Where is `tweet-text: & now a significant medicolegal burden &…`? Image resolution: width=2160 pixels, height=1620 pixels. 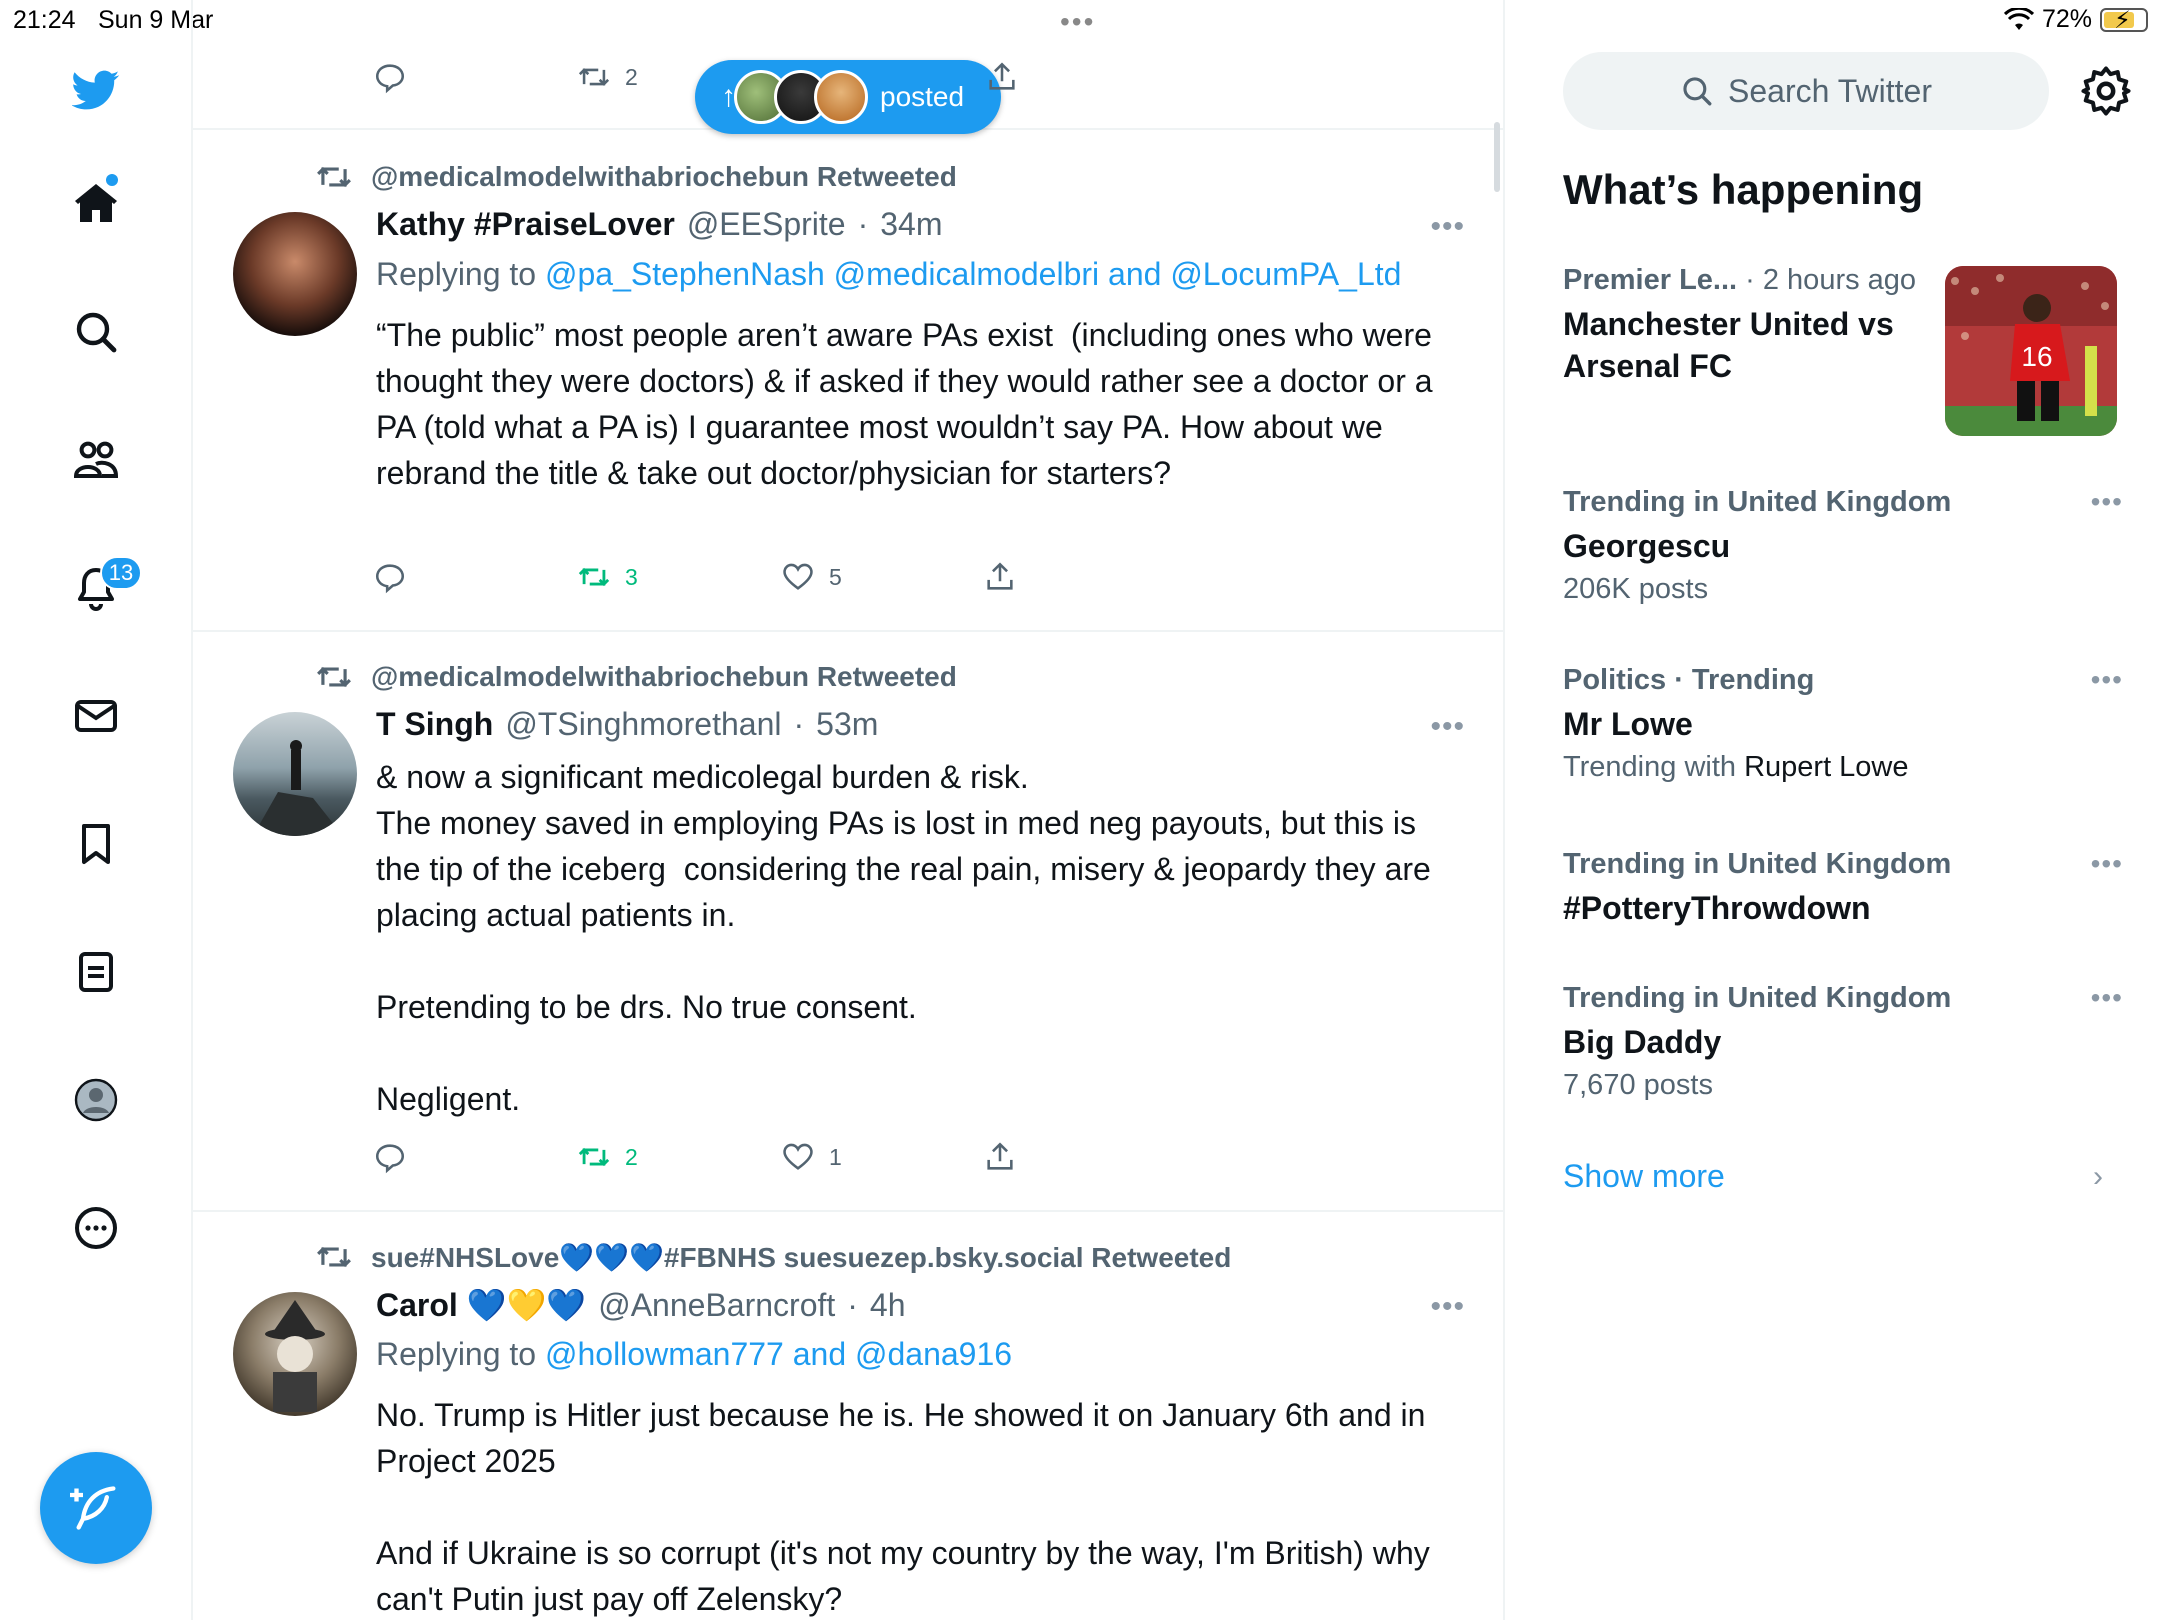
tweet-text: & now a significant medicolegal burden &… is located at coordinates (903, 938).